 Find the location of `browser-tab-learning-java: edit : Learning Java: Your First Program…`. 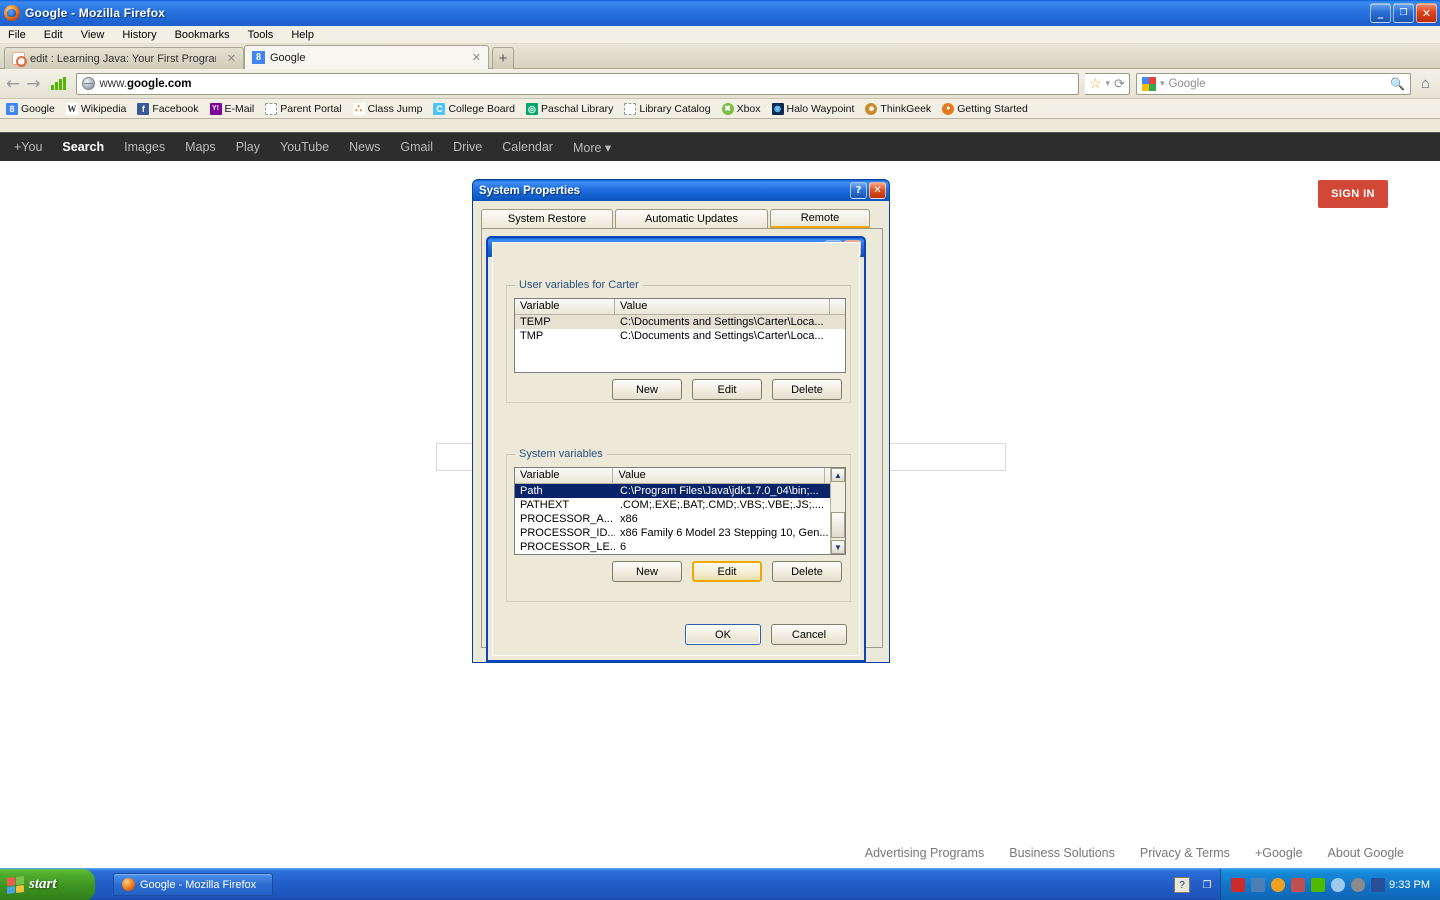

browser-tab-learning-java: edit : Learning Java: Your First Program… is located at coordinates (124, 58).